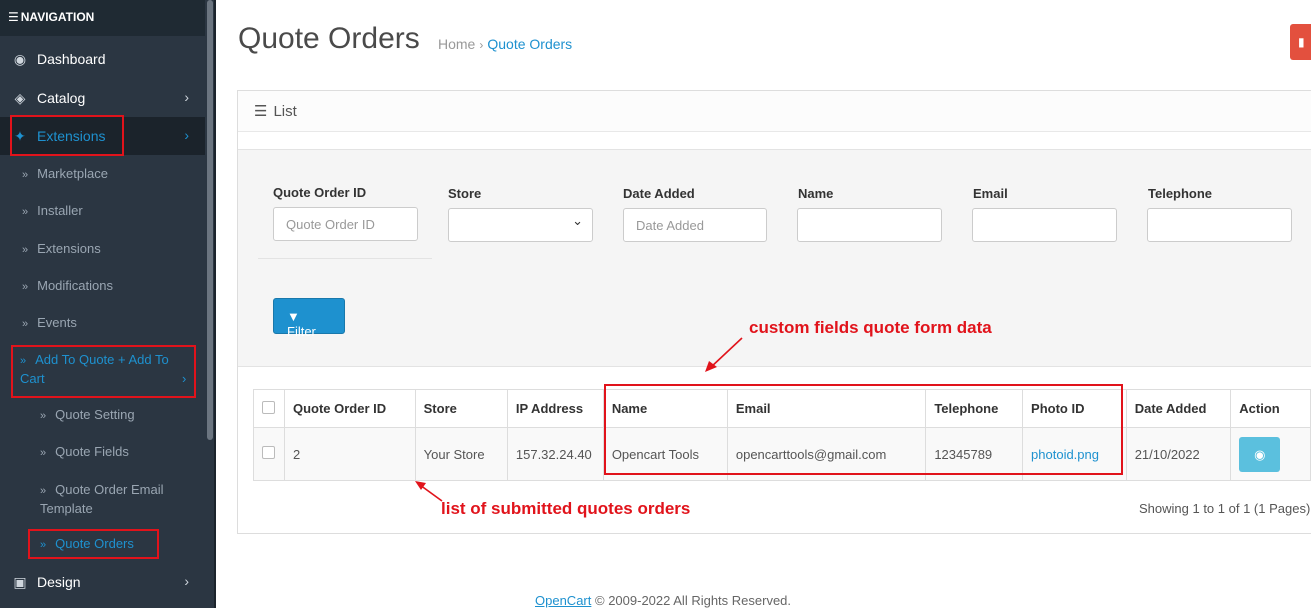 The height and width of the screenshot is (608, 1311). Describe the element at coordinates (20, 58) in the screenshot. I see `dashboard-icon: ◉` at that location.